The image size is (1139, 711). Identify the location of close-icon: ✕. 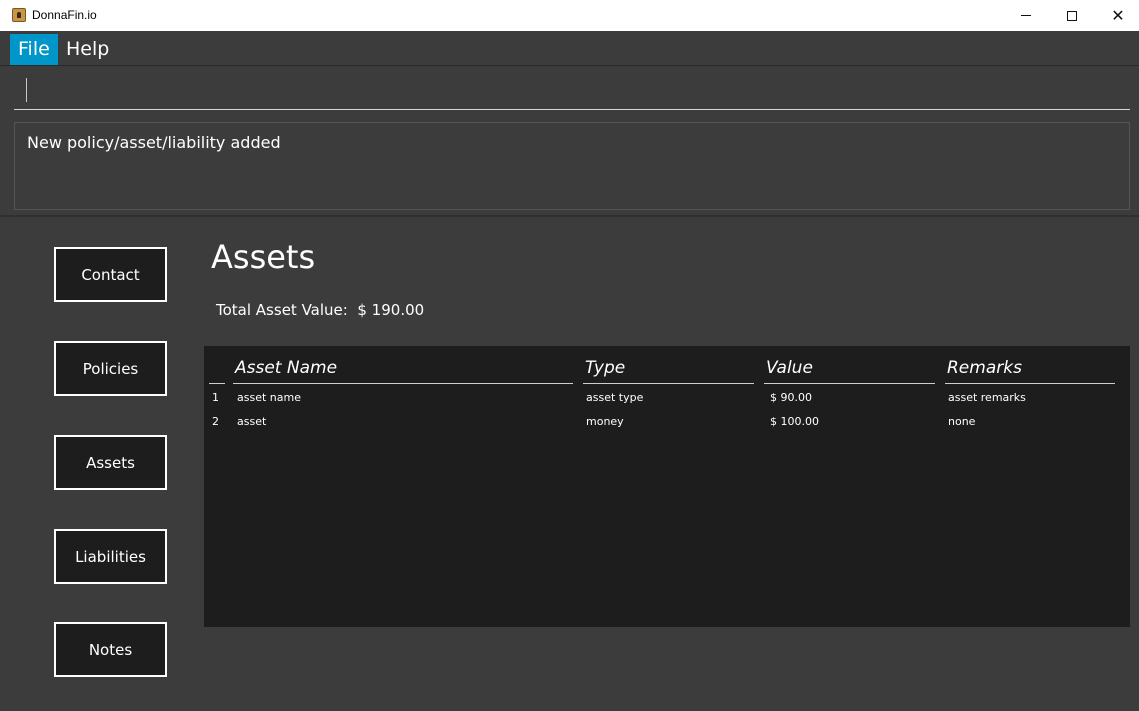
(1118, 15).